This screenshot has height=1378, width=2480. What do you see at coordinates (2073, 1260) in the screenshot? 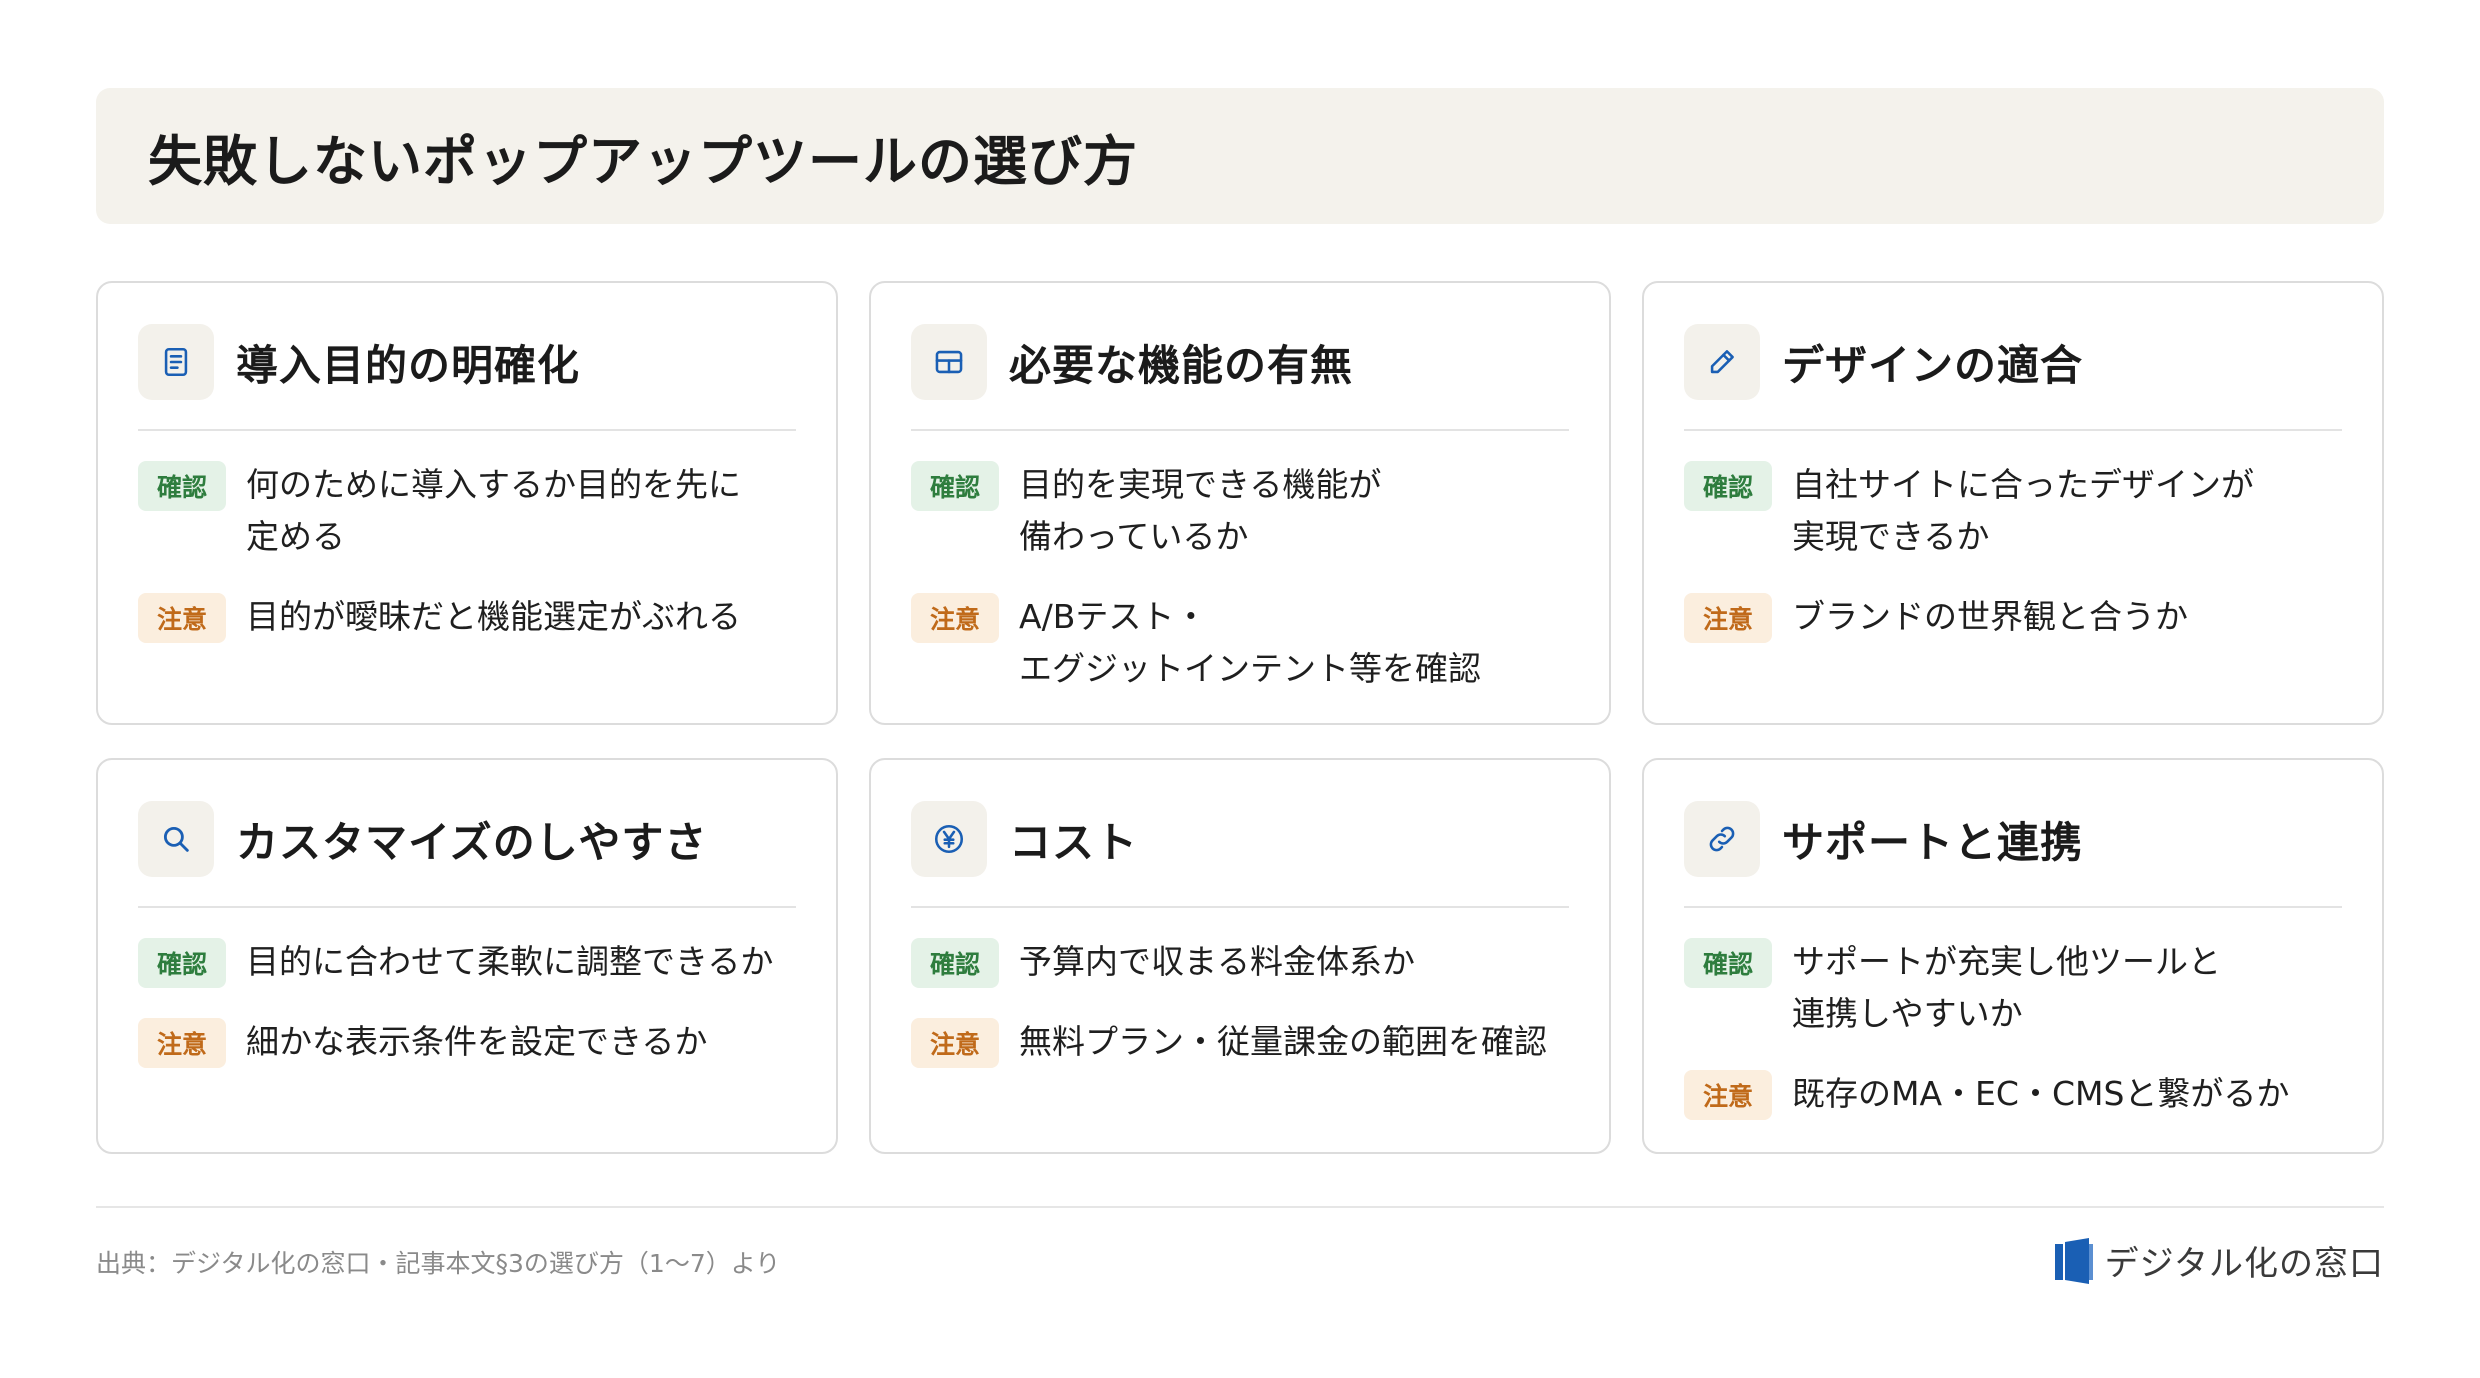
I see `window-logo-icon` at bounding box center [2073, 1260].